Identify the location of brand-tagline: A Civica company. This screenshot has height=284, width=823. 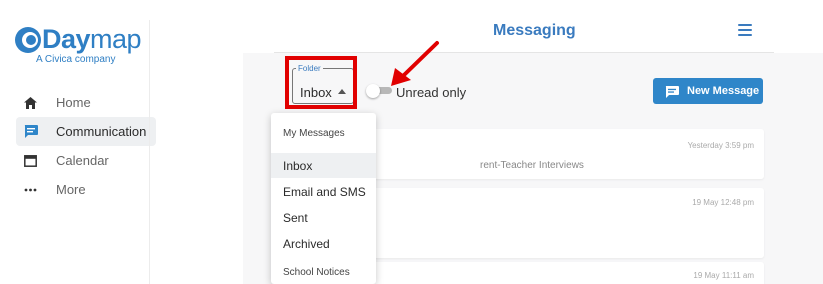
(76, 59).